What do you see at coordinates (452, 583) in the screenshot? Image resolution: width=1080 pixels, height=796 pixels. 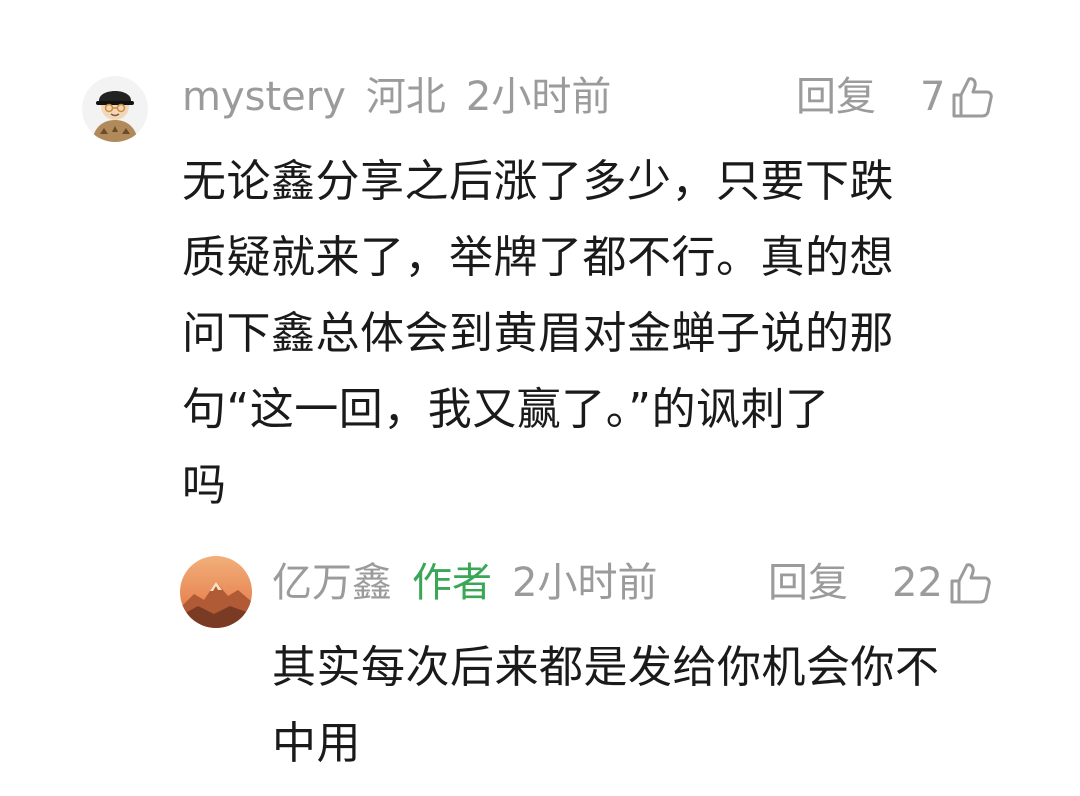 I see `author-badge: 作者` at bounding box center [452, 583].